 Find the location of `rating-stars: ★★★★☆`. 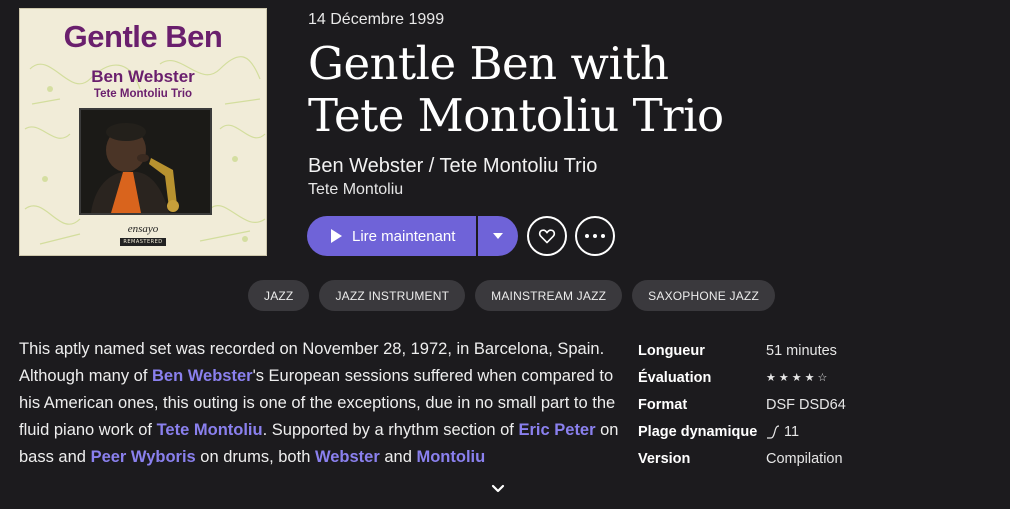

rating-stars: ★★★★☆ is located at coordinates (798, 377).